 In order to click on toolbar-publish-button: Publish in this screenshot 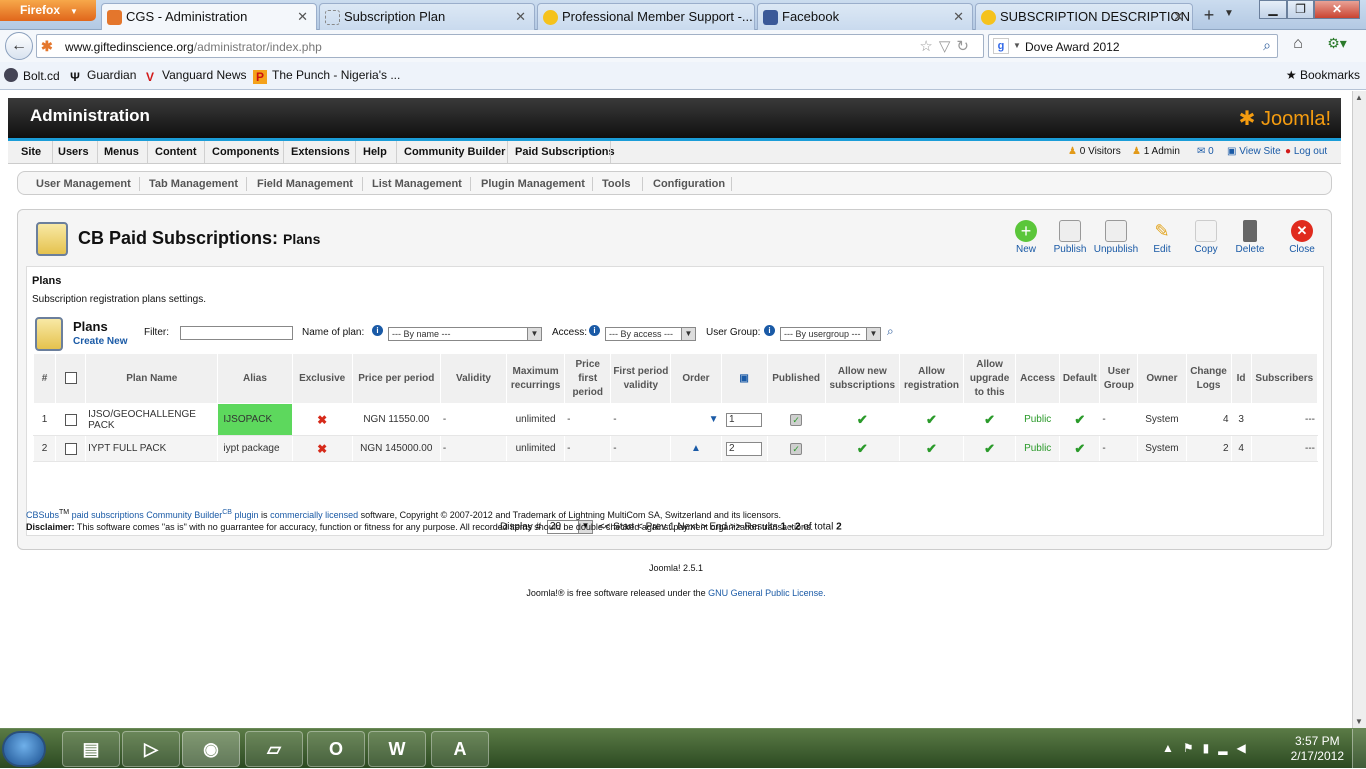, I will do `click(1070, 239)`.